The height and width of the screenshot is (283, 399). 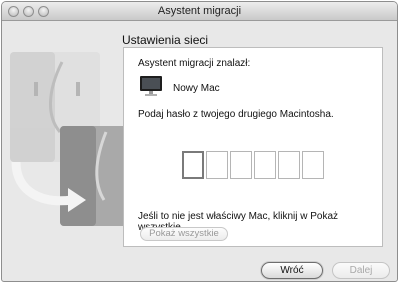 I want to click on mac-name: Nowy Mac, so click(x=196, y=88).